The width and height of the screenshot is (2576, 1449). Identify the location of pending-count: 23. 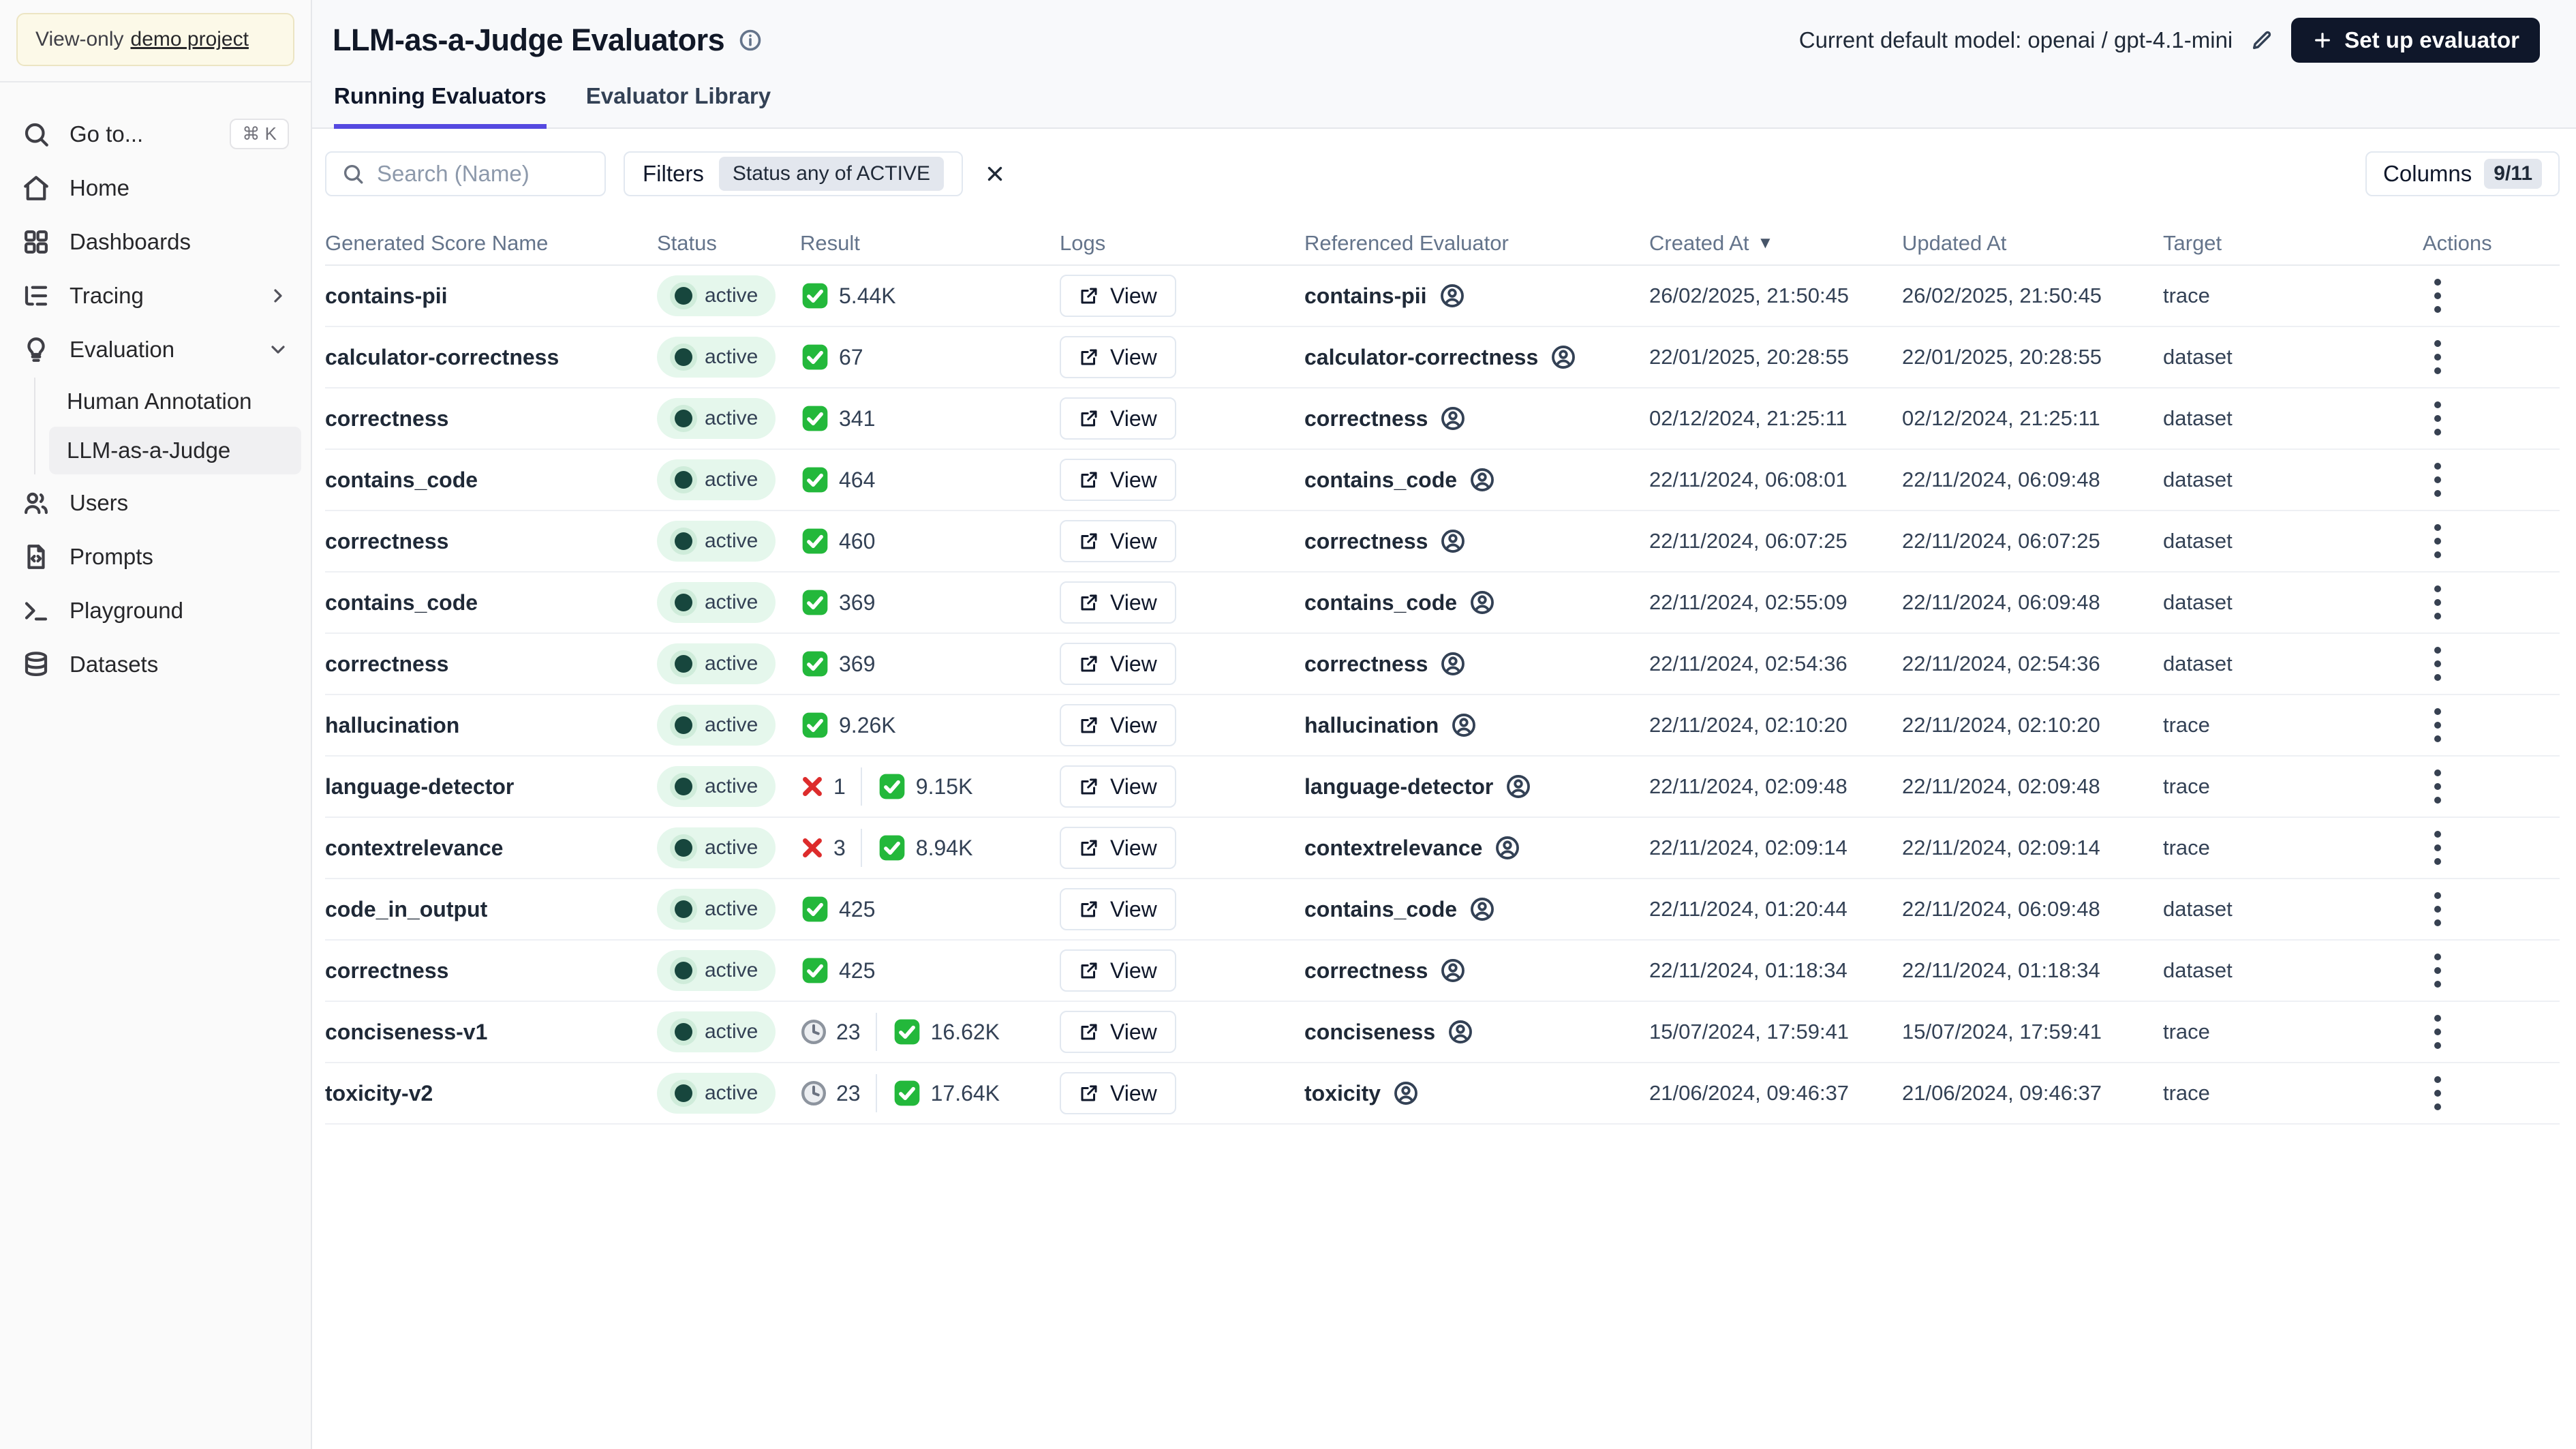
(831, 1032).